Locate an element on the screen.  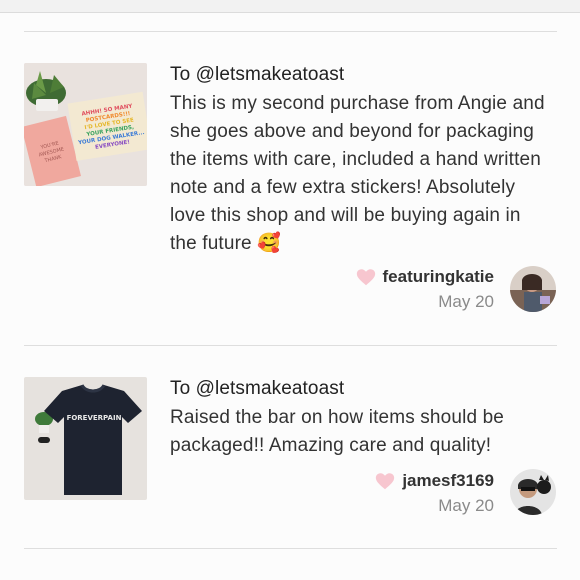
user-row: jamesf3169 is located at coordinates (434, 481).